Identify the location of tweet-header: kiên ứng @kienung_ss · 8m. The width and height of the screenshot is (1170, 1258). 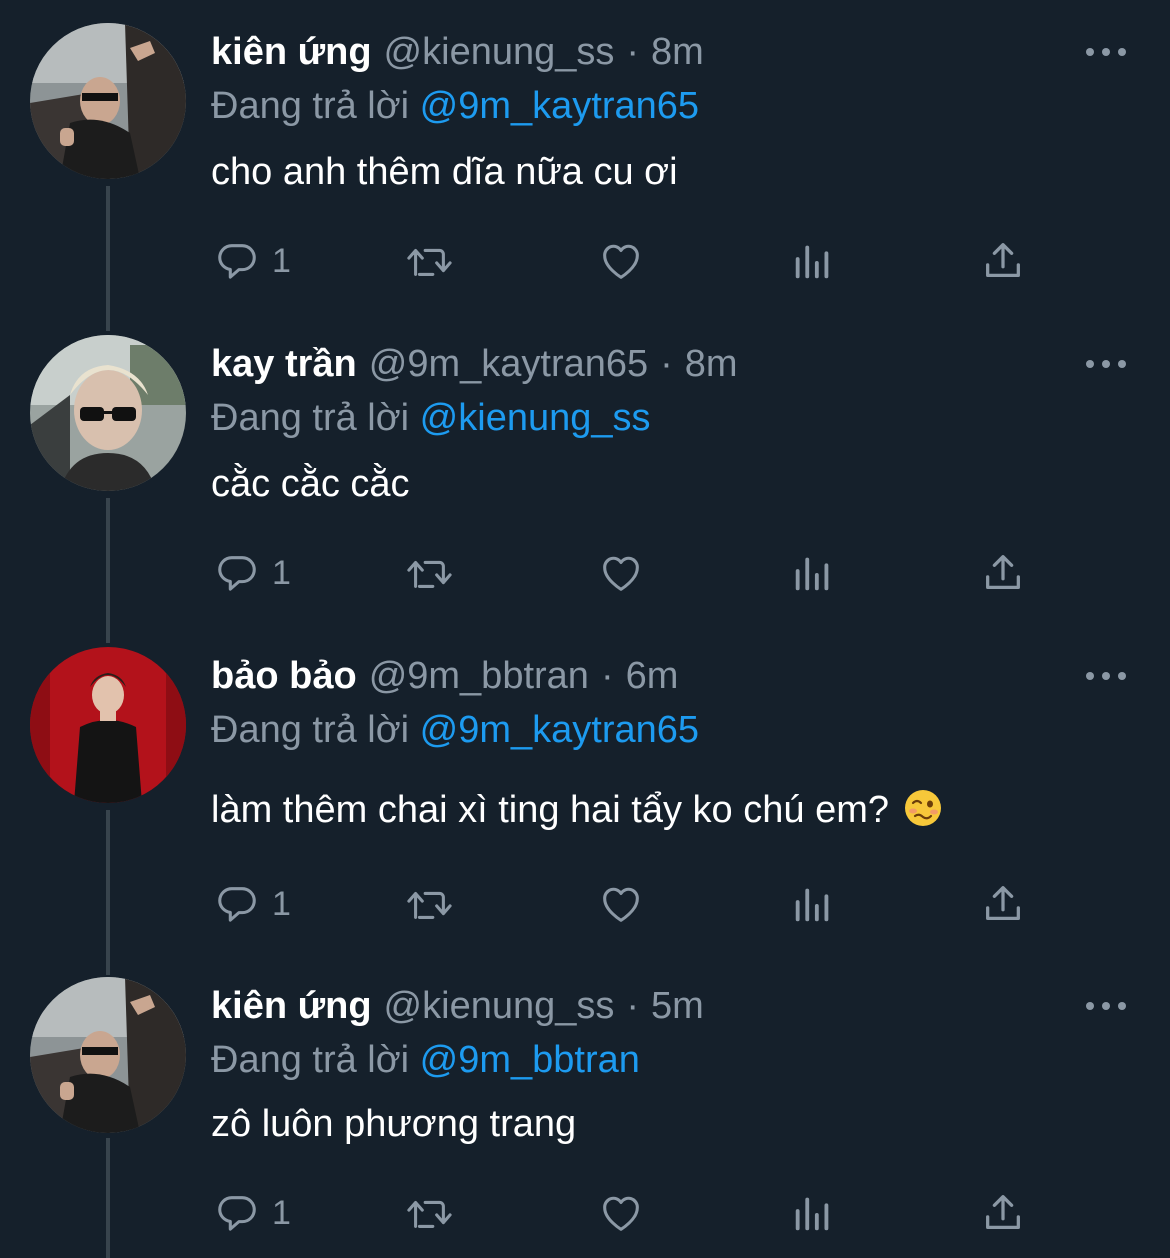
(457, 52).